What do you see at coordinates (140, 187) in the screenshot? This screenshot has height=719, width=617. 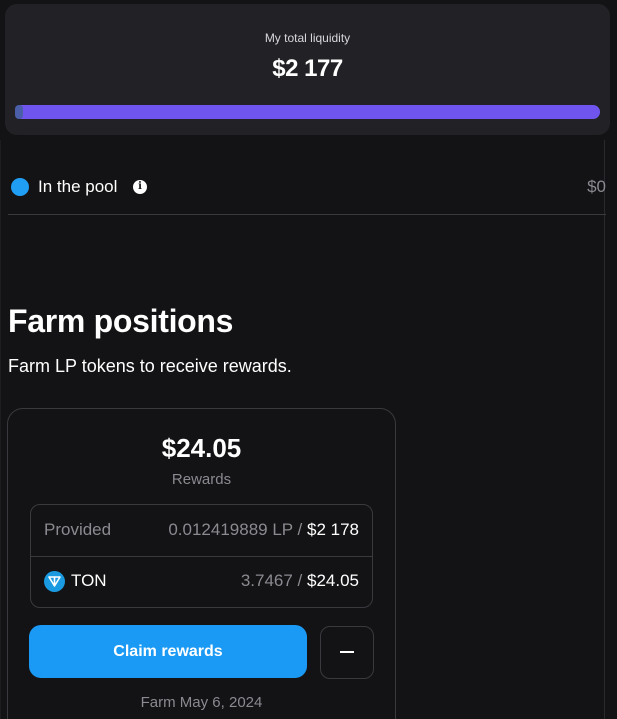 I see `info-icon: i` at bounding box center [140, 187].